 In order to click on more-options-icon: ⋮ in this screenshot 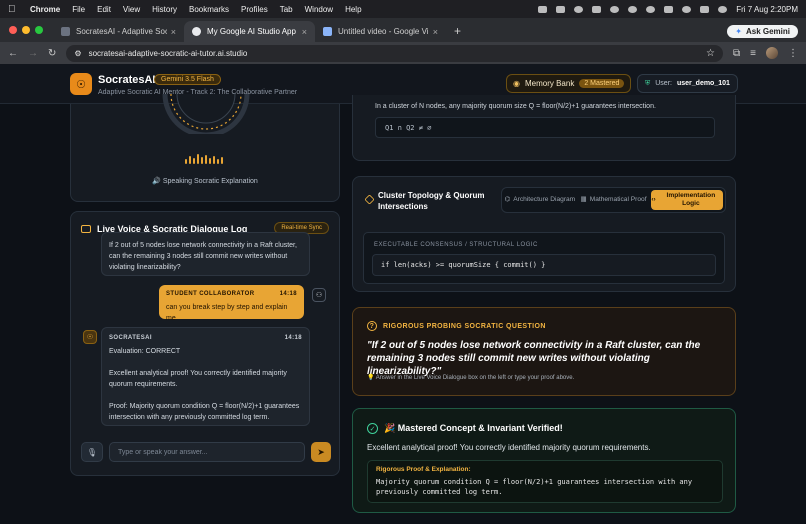, I will do `click(793, 53)`.